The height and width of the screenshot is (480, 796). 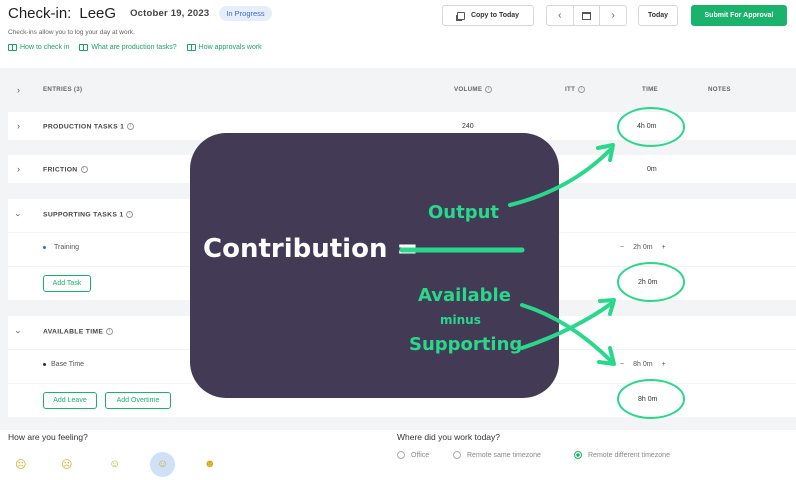 What do you see at coordinates (651, 127) in the screenshot?
I see `circle-production-time` at bounding box center [651, 127].